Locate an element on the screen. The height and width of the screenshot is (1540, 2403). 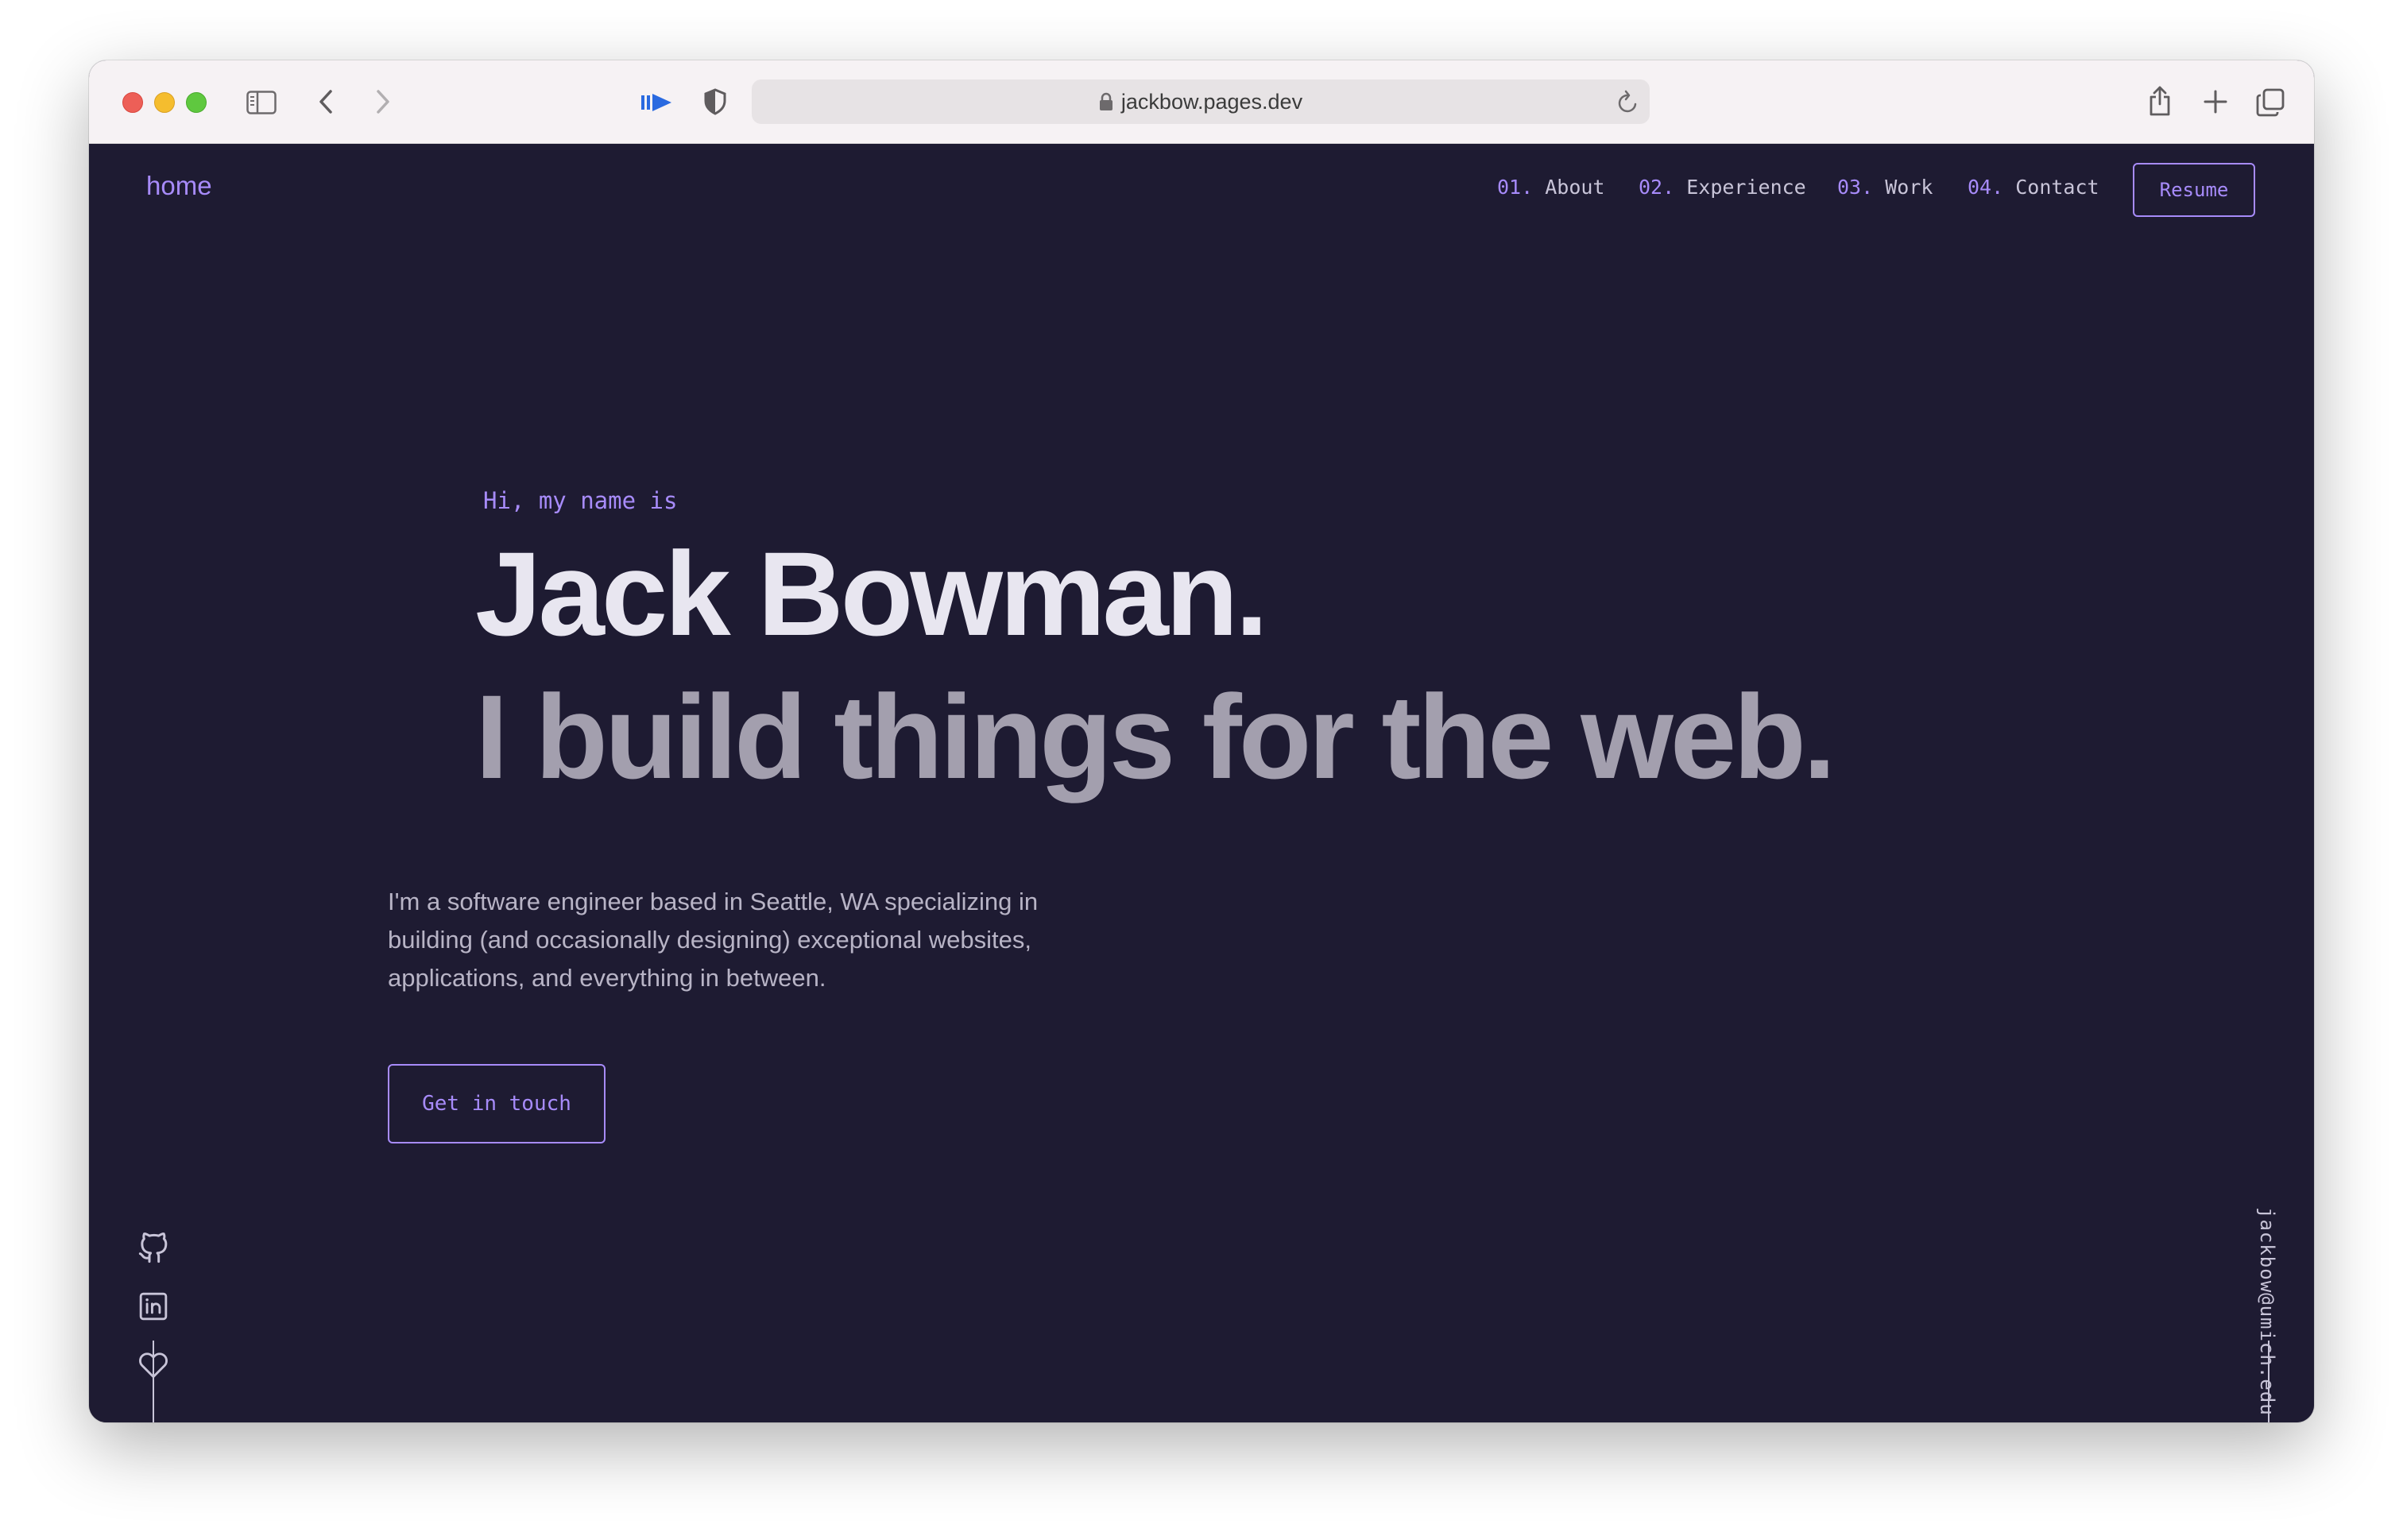
new-tab-icon is located at coordinates (2215, 102).